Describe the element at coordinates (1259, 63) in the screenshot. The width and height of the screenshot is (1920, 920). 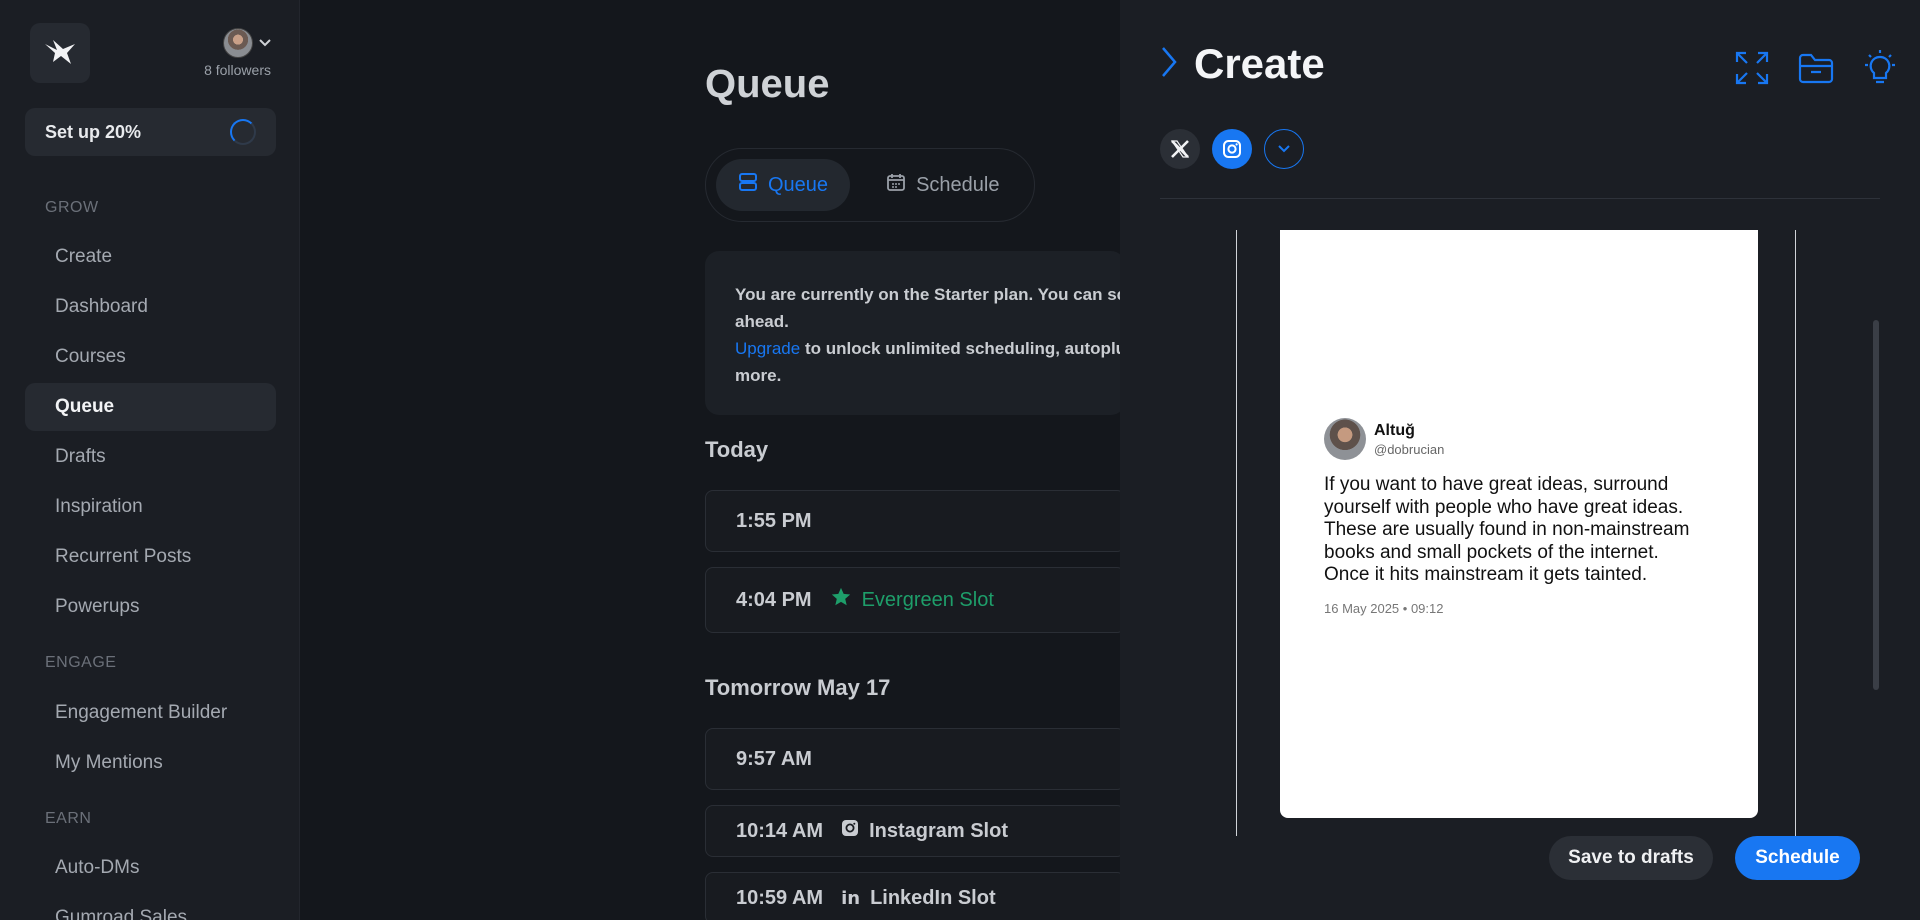
I see `panel-title: Create` at that location.